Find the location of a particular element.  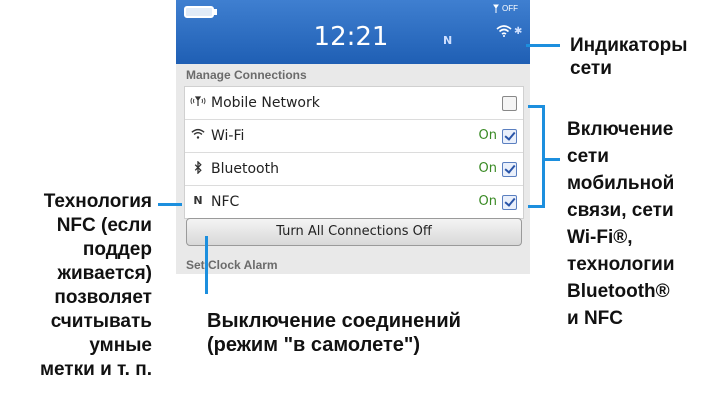

annotation-line: Индикаторы is located at coordinates (629, 45).